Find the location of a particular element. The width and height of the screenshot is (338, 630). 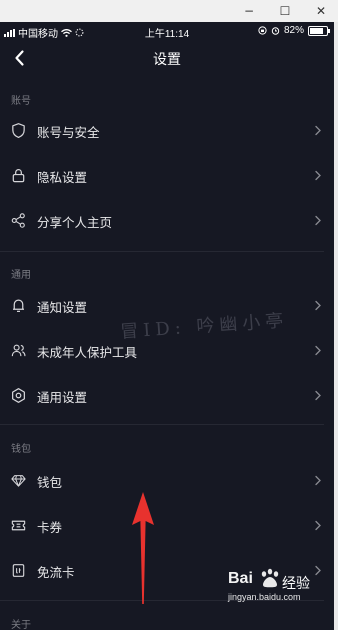

section-label-account: 账号 is located at coordinates (21, 101).